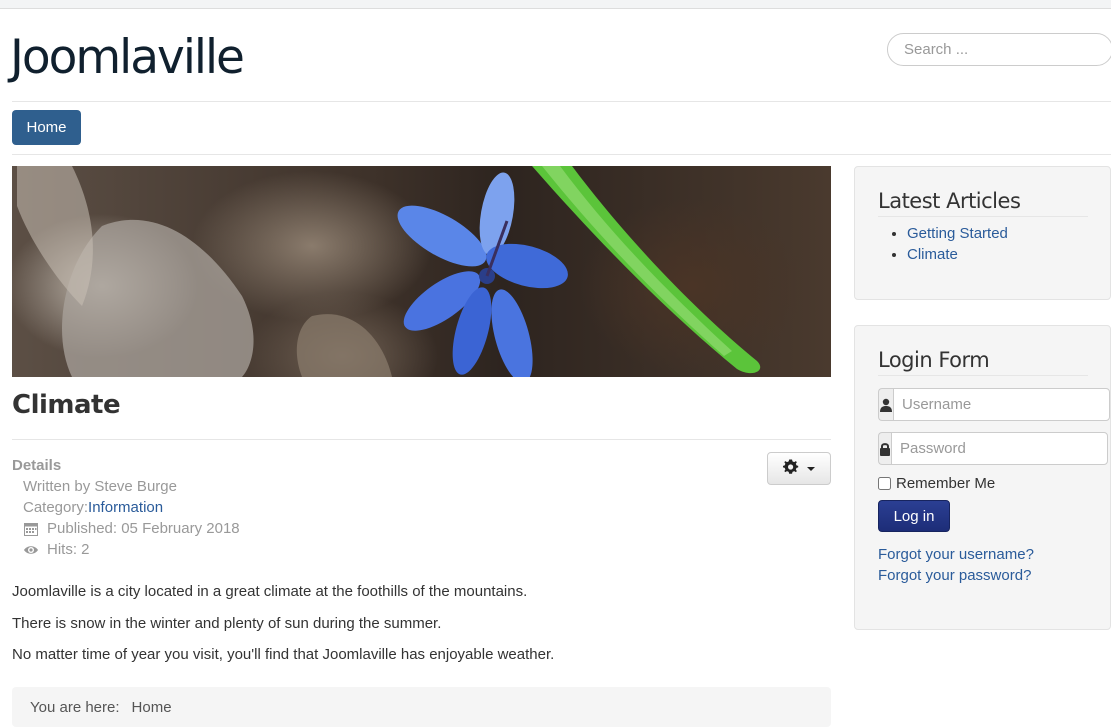 This screenshot has width=1111, height=727. I want to click on password-field, so click(999, 448).